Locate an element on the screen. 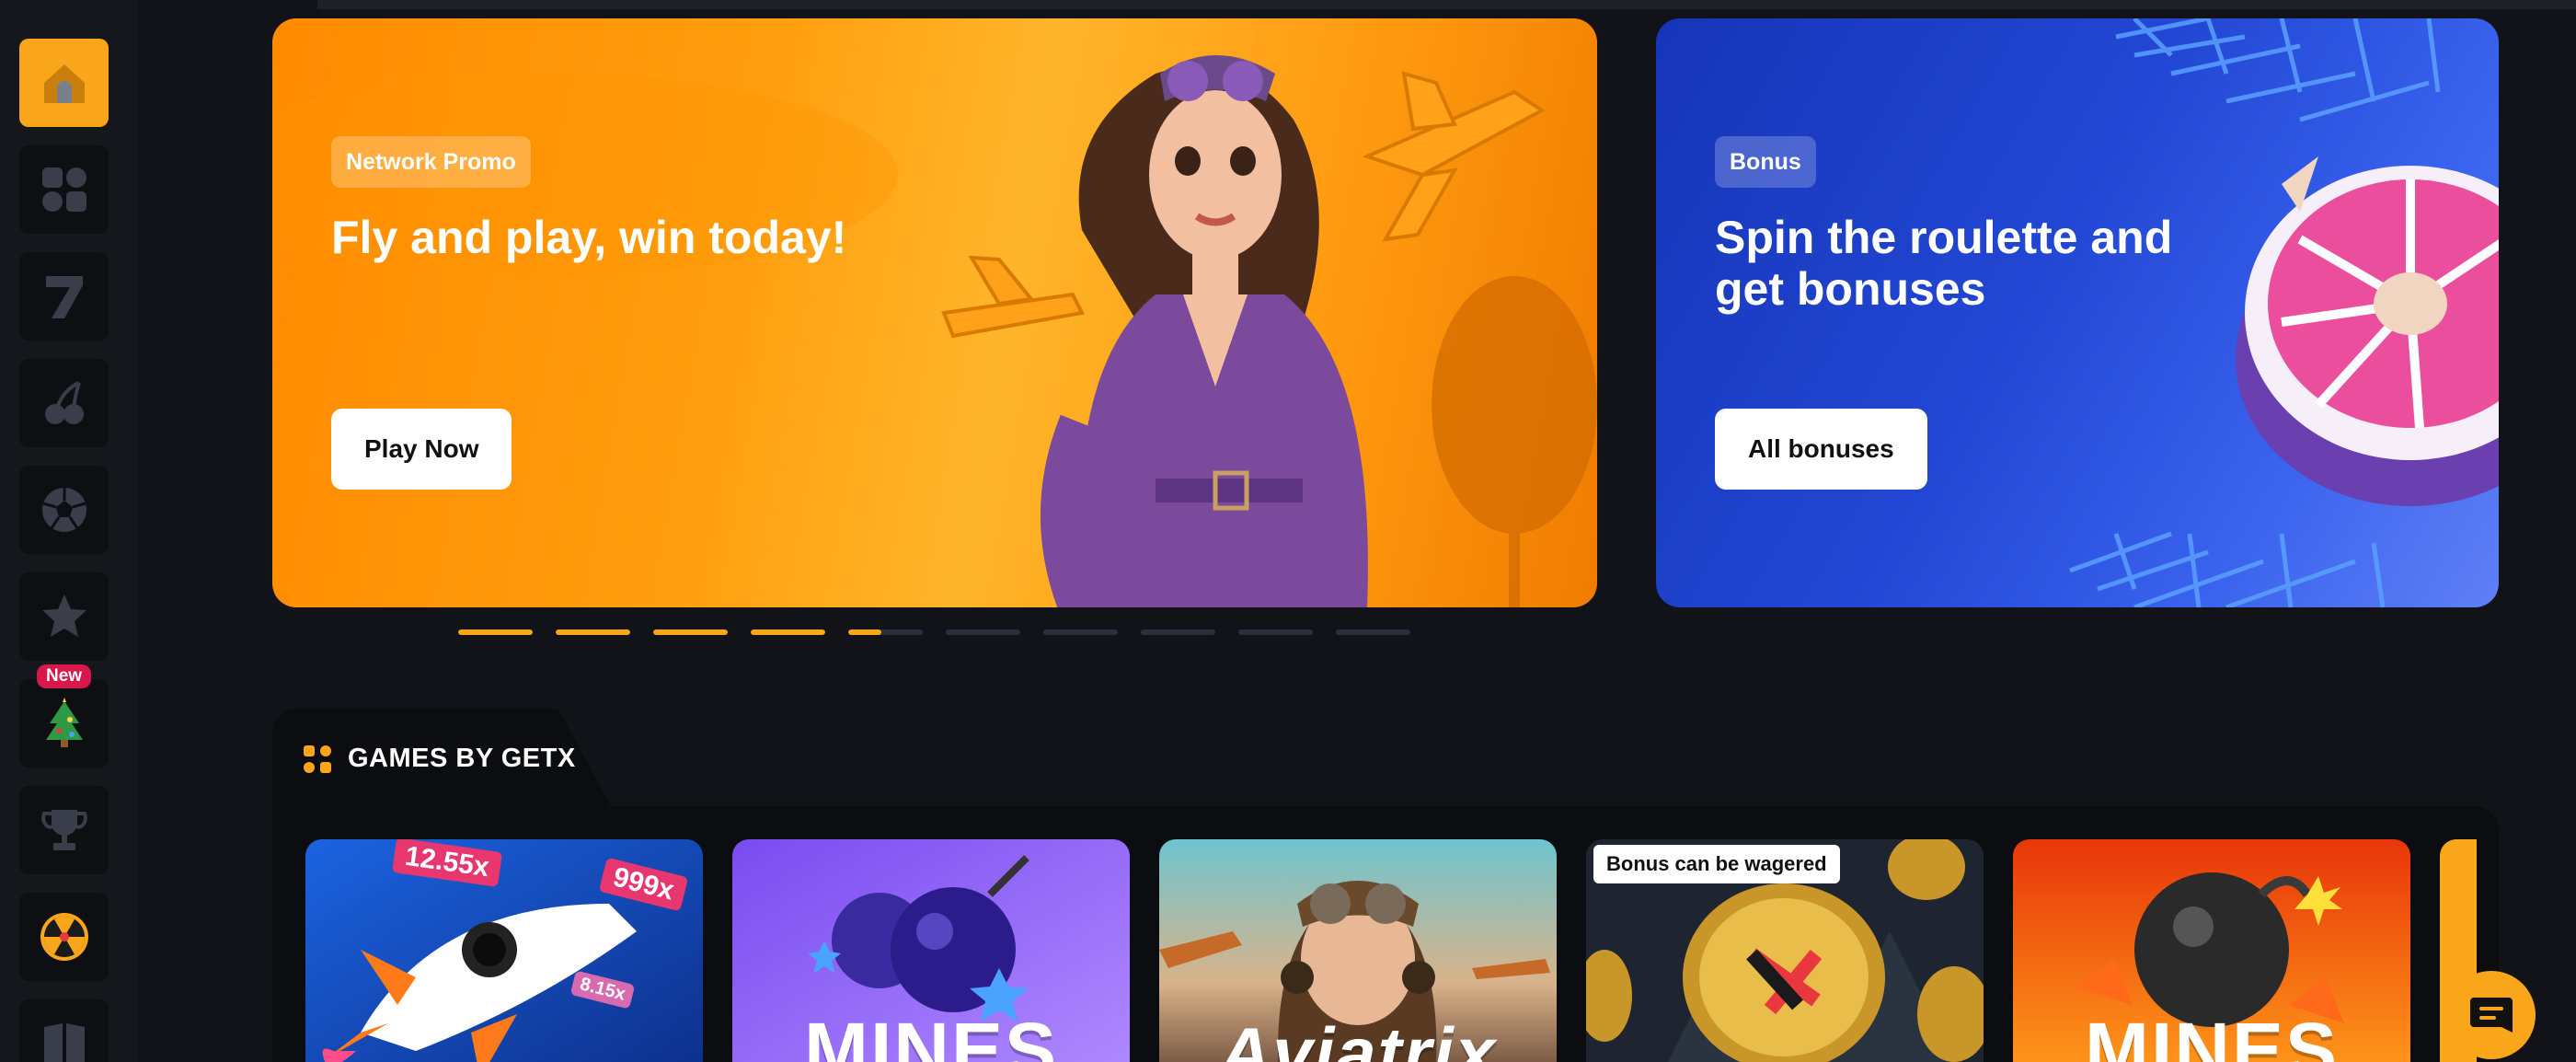 The width and height of the screenshot is (2576, 1062). play-now-button: Play Now is located at coordinates (421, 450).